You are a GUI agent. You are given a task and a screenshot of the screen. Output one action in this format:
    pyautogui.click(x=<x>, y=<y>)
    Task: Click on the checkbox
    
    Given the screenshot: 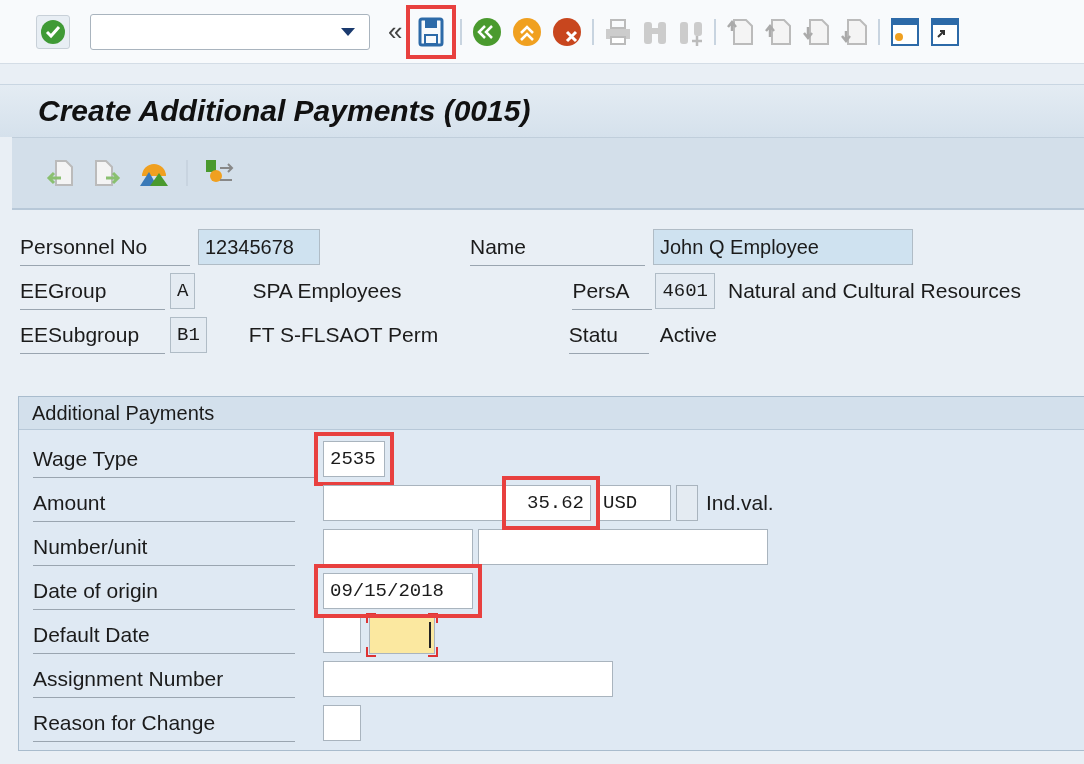 What is the action you would take?
    pyautogui.click(x=687, y=503)
    